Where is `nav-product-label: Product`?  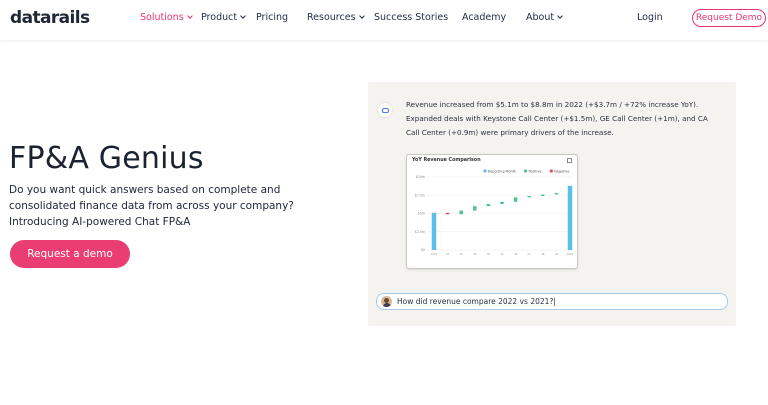 nav-product-label: Product is located at coordinates (219, 17).